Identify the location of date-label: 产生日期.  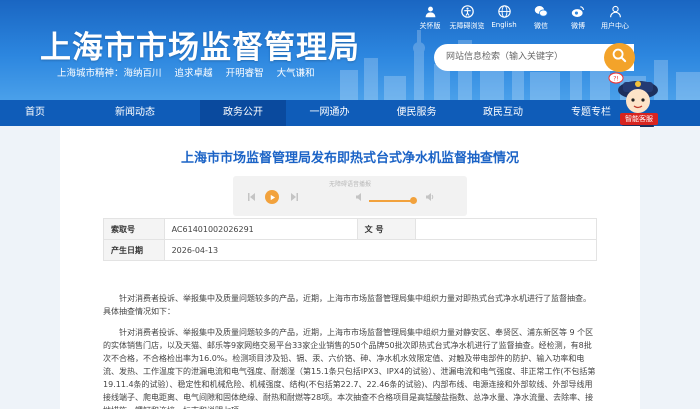
(134, 250).